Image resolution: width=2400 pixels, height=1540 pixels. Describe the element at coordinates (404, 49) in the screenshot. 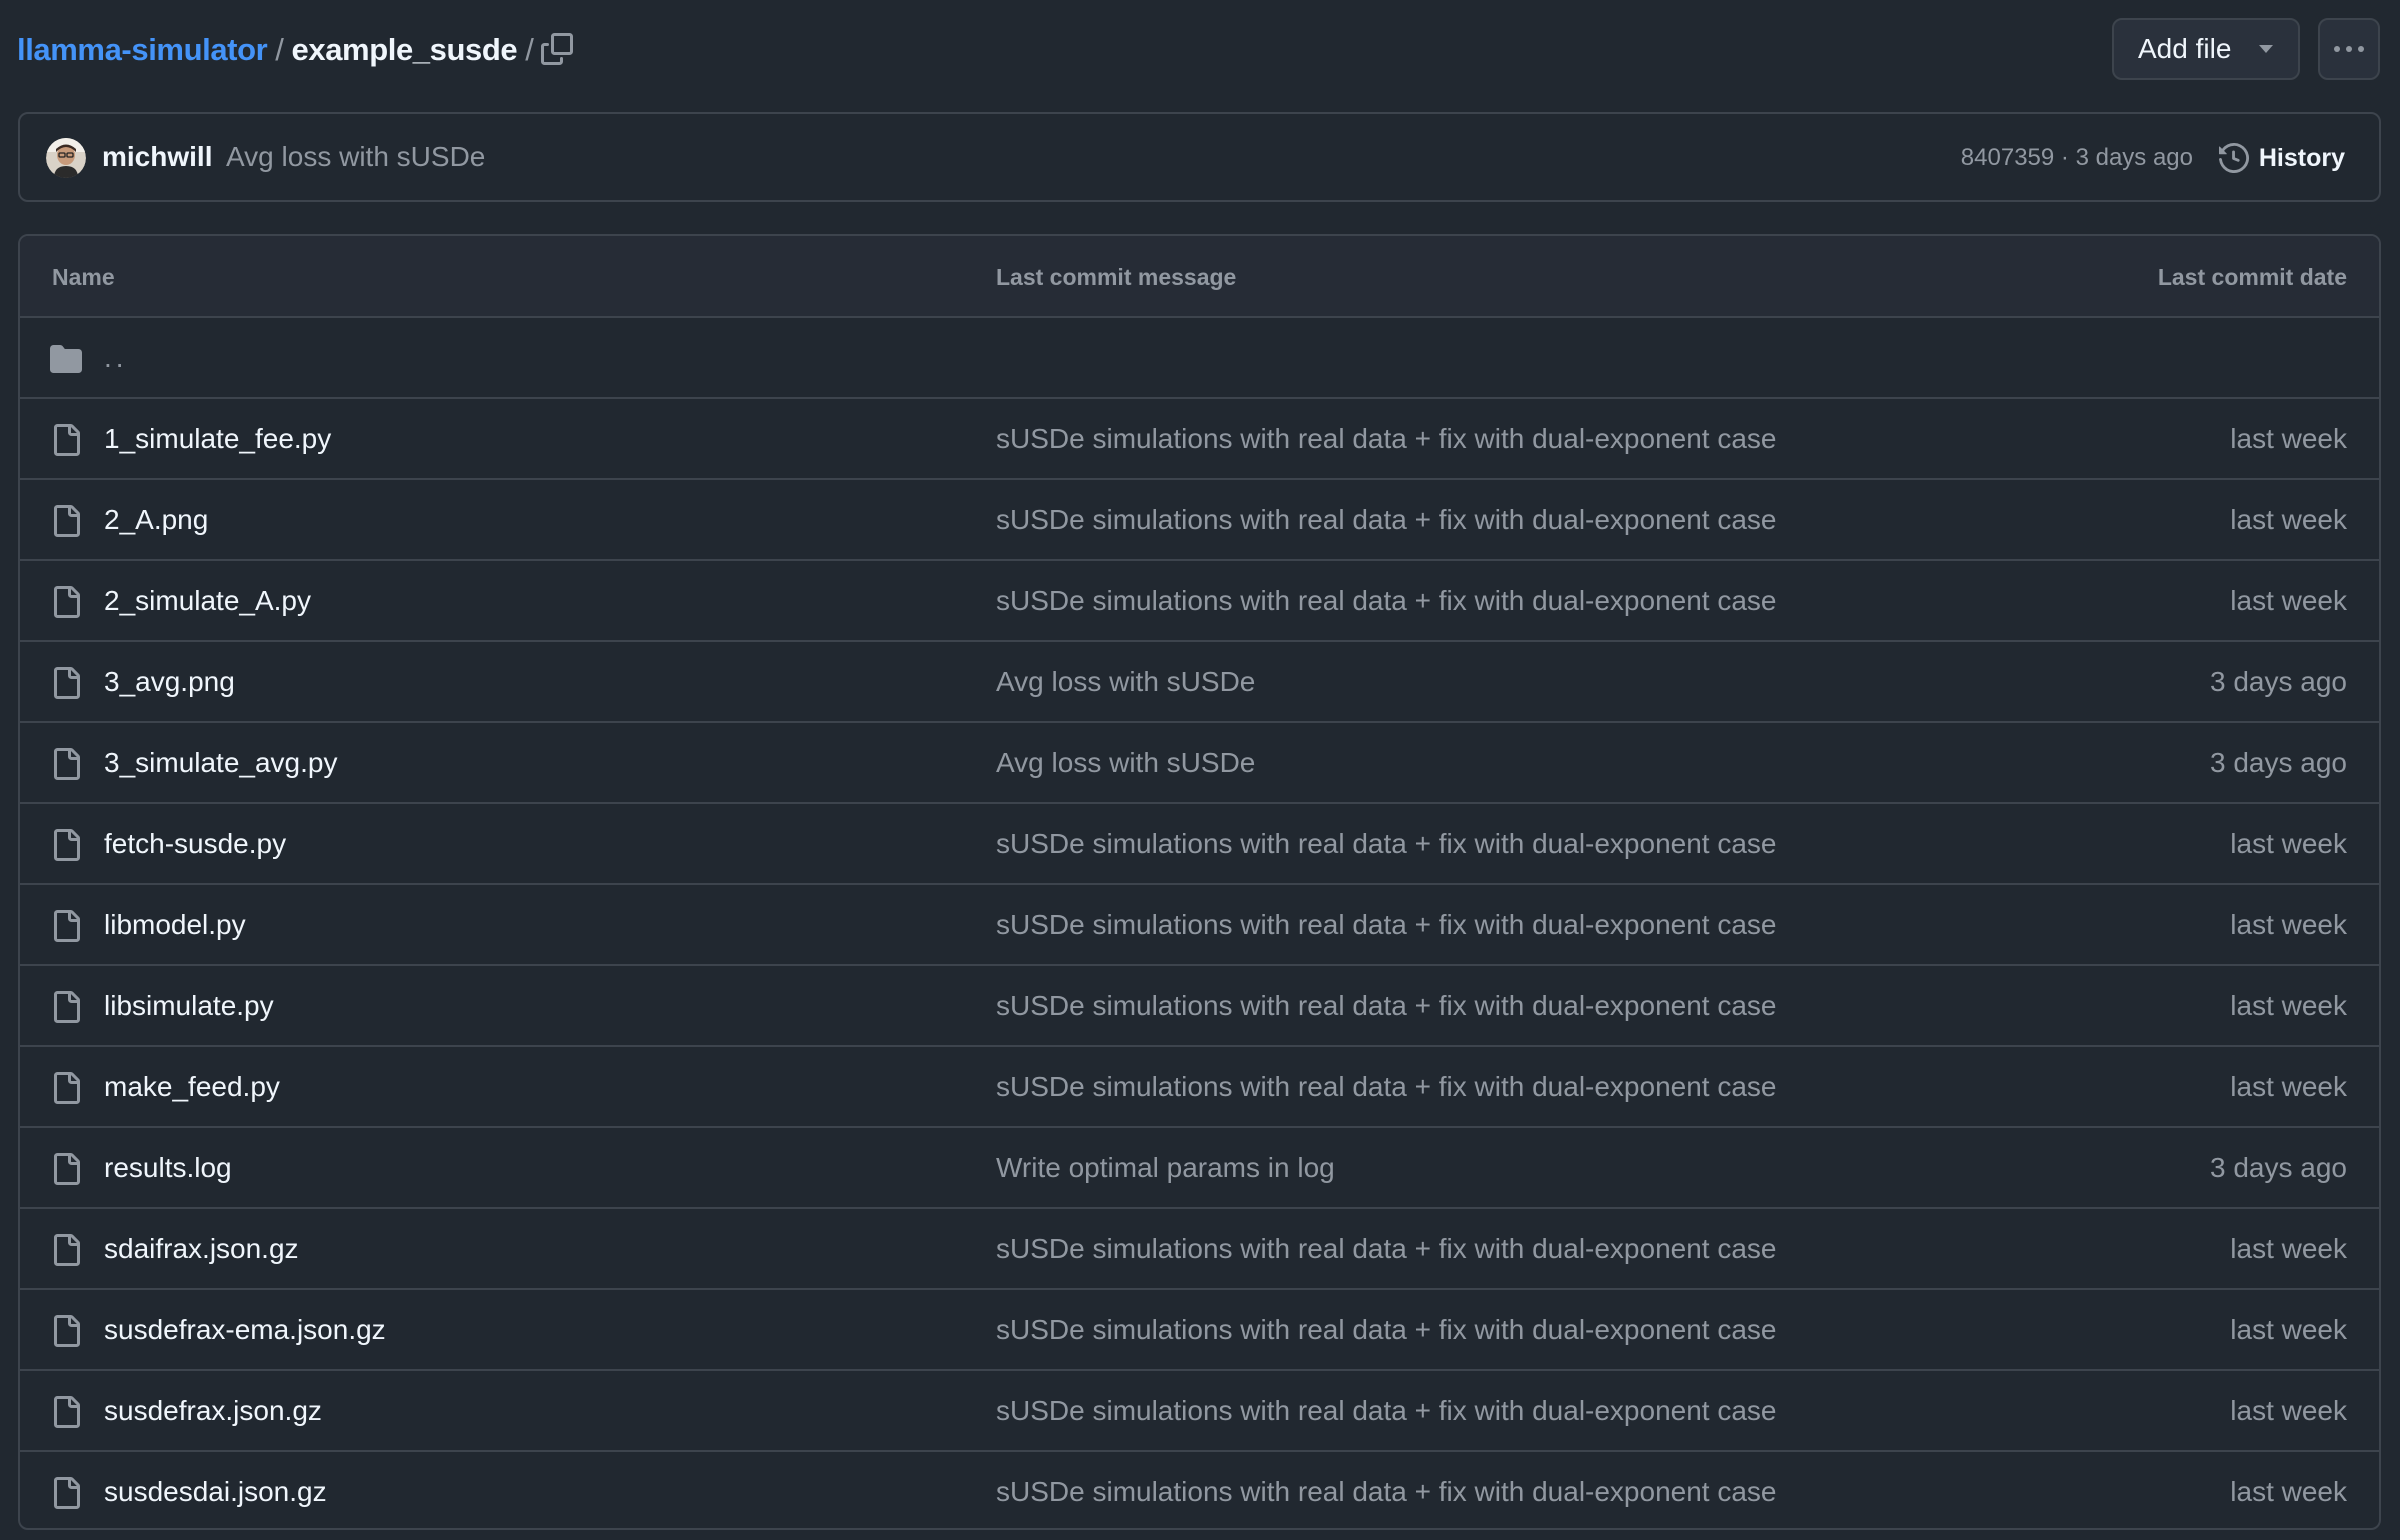

I see `breadcrumb-current-directory: example_susde` at that location.